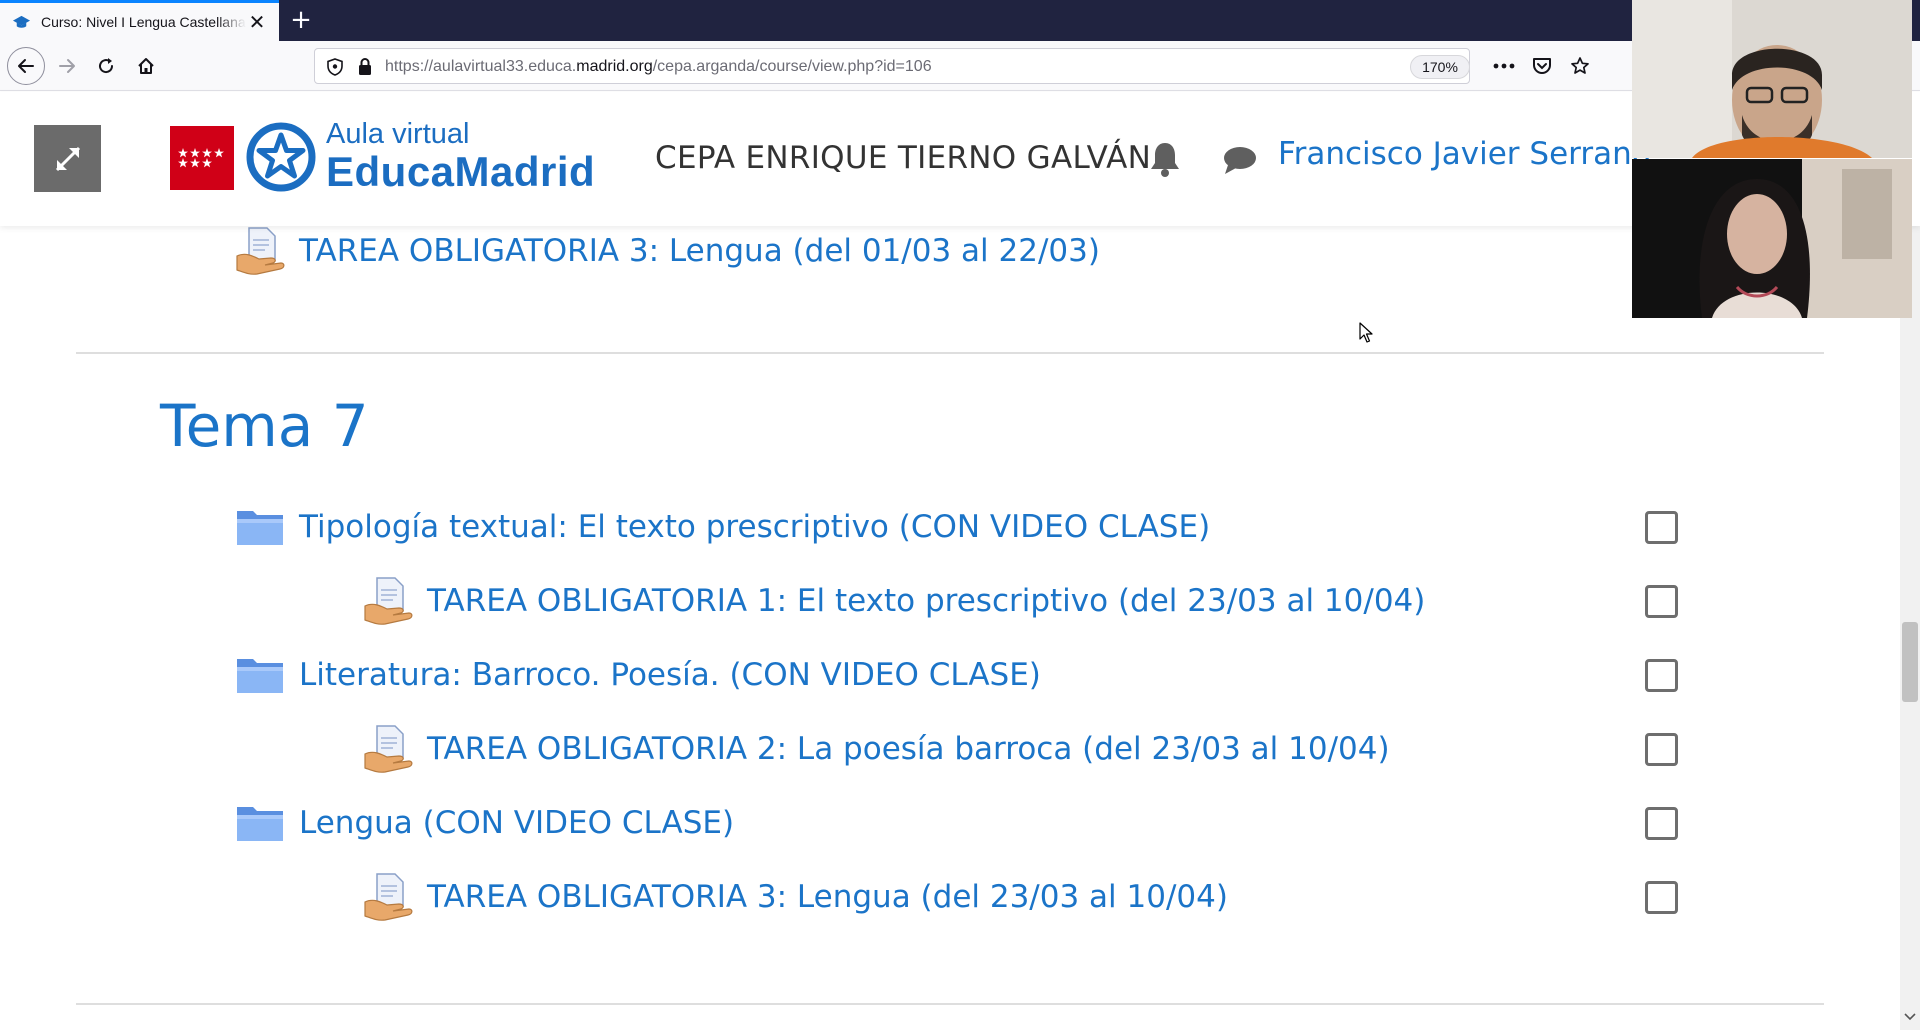 This screenshot has height=1030, width=1920. I want to click on site-title: CEPA ENRIQUE TIERNO GALVÁN, so click(903, 158).